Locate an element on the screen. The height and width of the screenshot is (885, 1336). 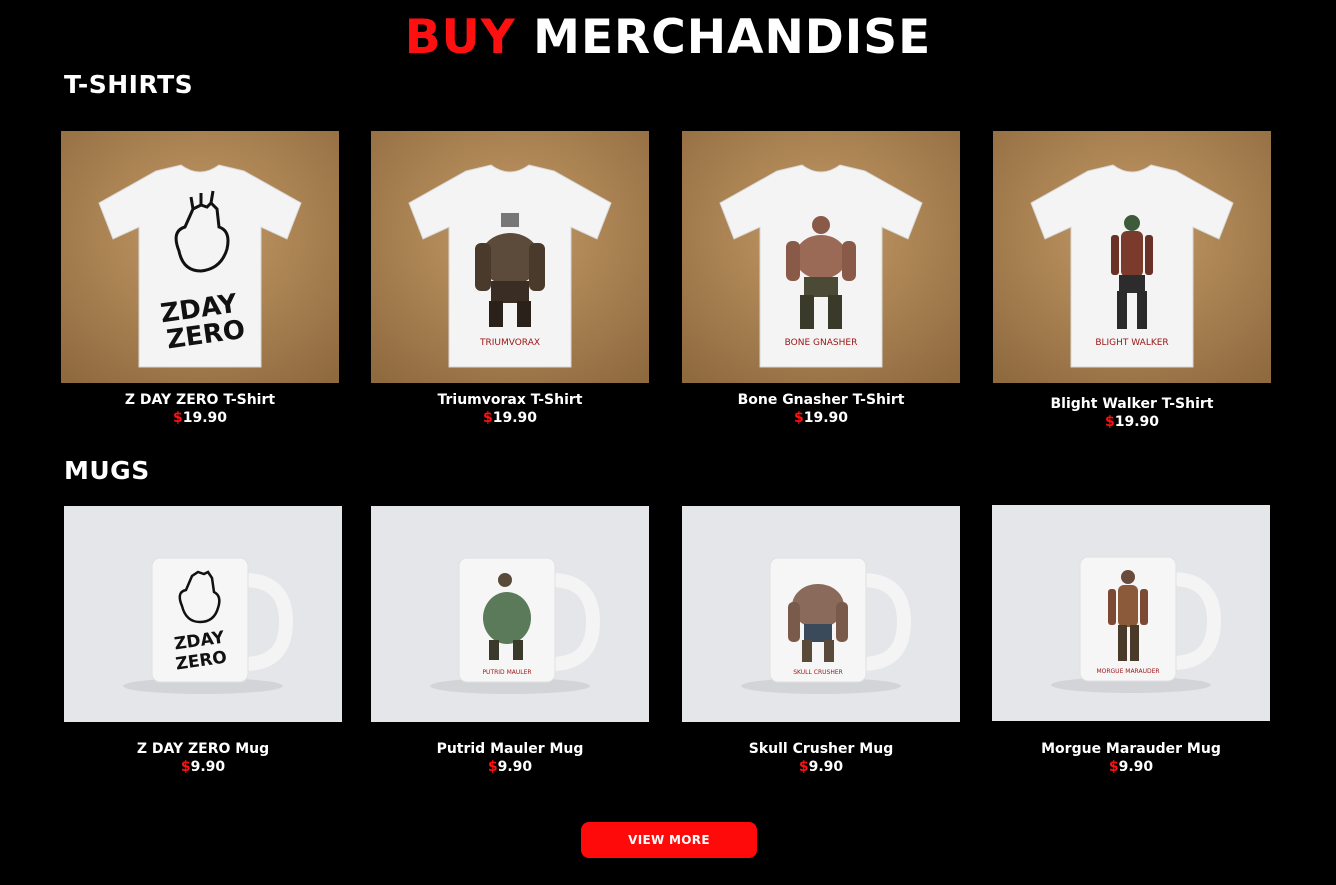
product-name: Triumvorax T-Shirt is located at coordinates (510, 400).